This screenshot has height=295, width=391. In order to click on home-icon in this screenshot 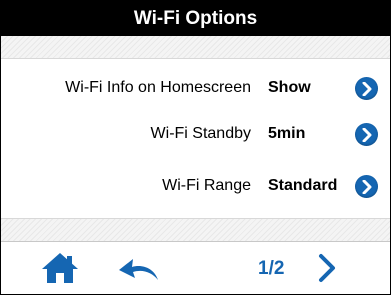, I will do `click(60, 270)`.